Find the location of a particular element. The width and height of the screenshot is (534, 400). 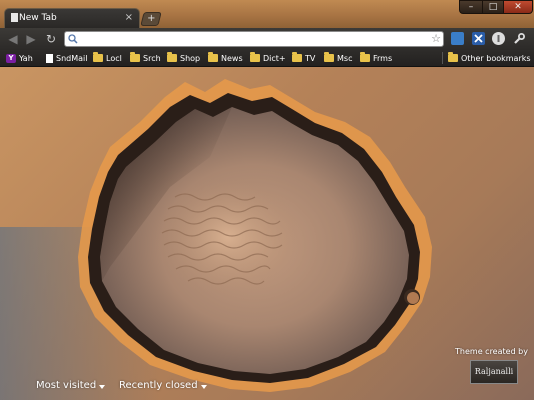

other-bookmarks: Other bookmarks is located at coordinates (489, 58).